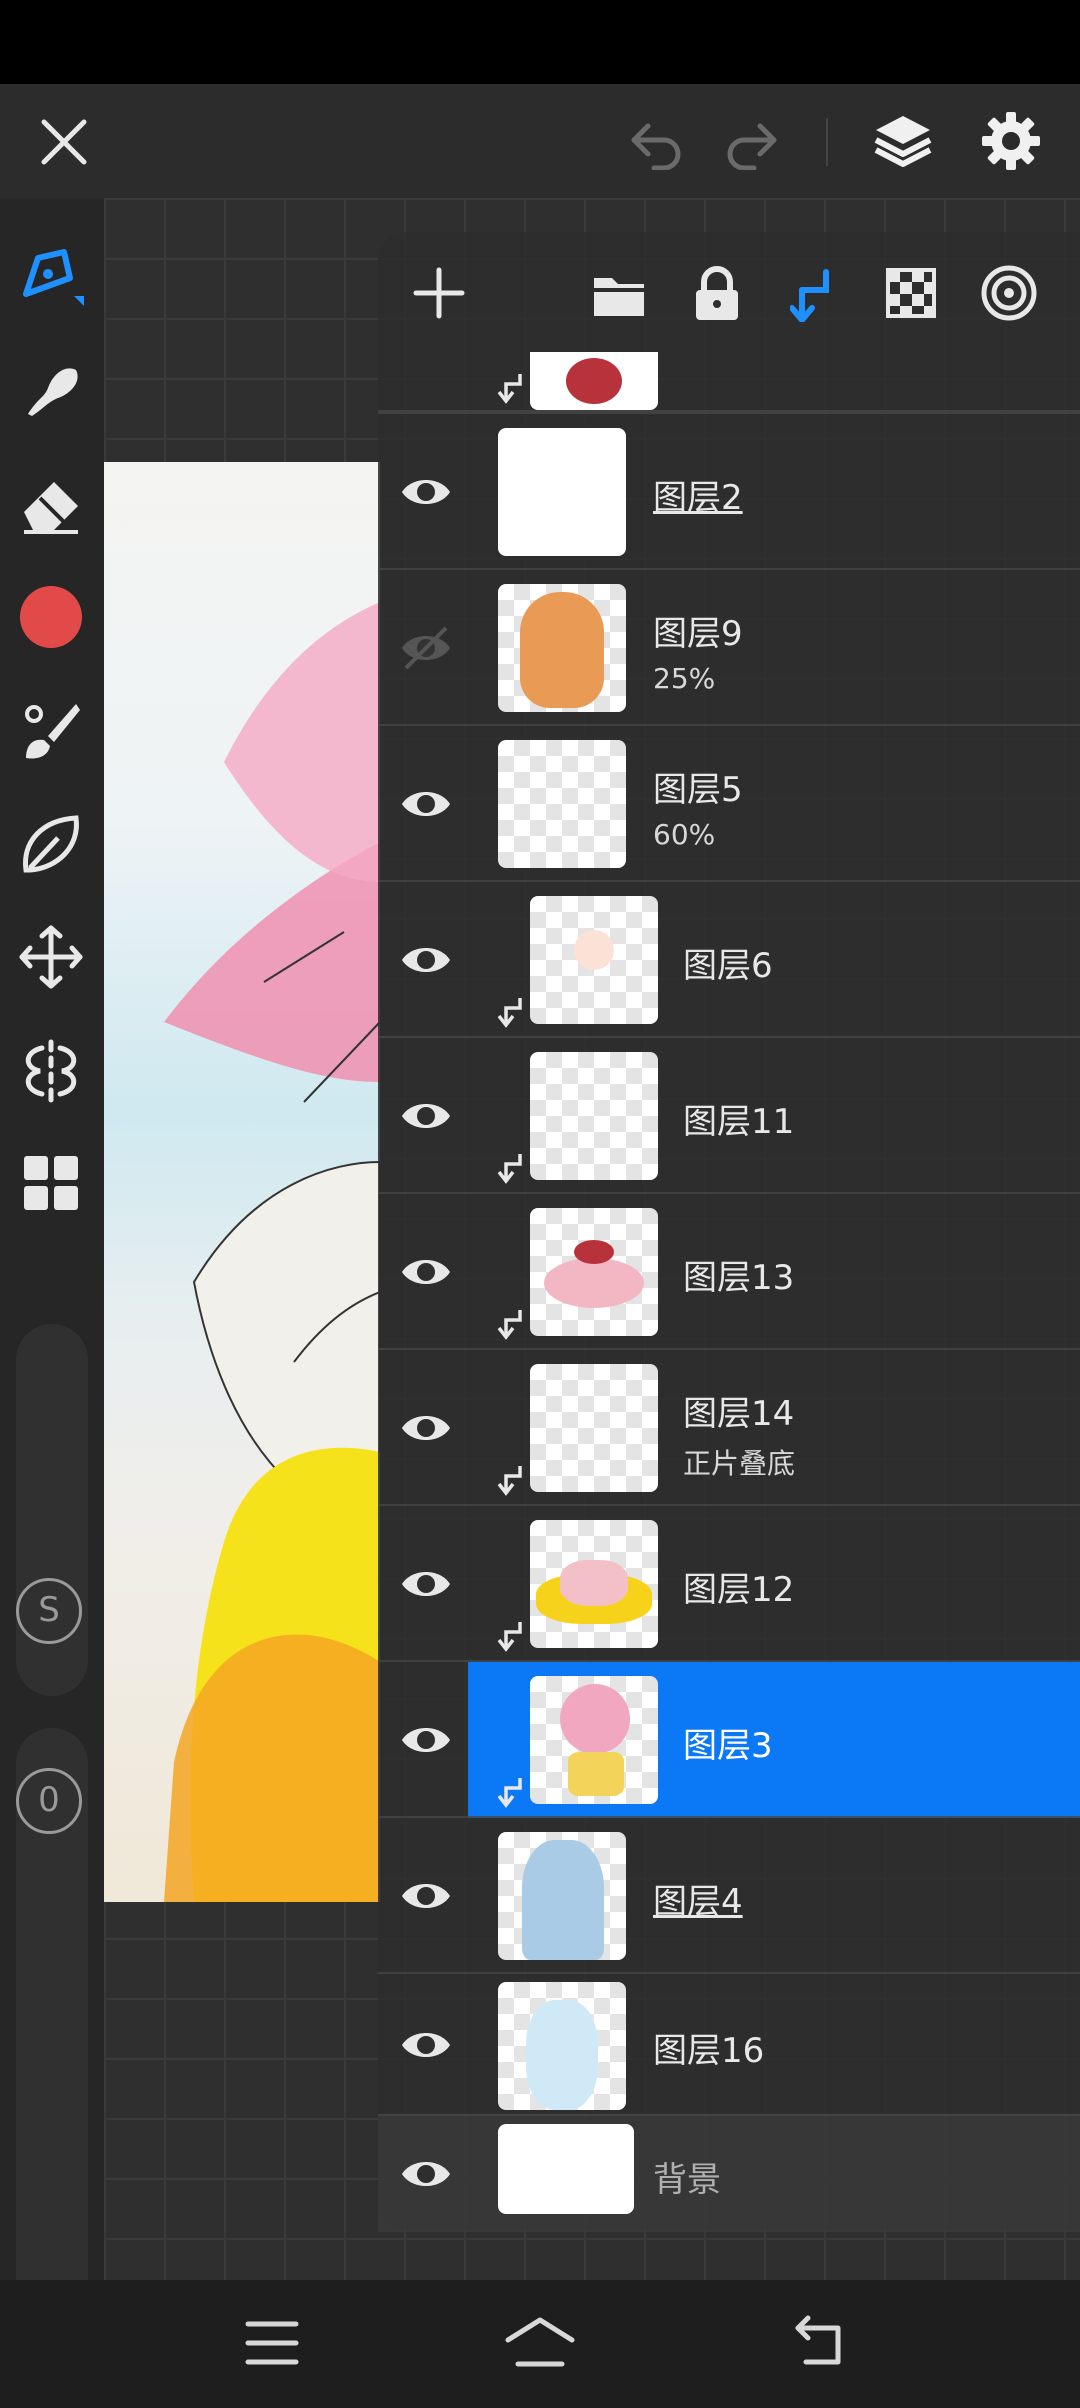 This screenshot has height=2408, width=1080. What do you see at coordinates (739, 1414) in the screenshot?
I see `layer-name: 图层14` at bounding box center [739, 1414].